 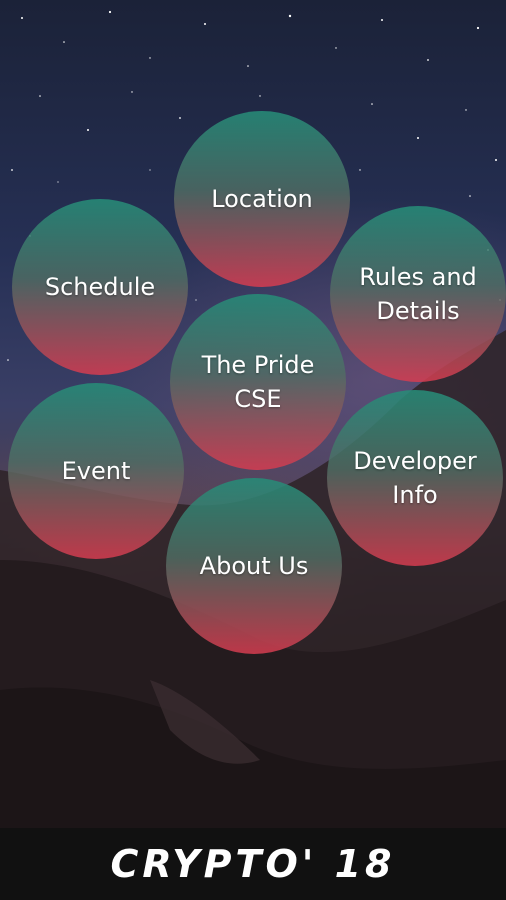 I want to click on rules-and-details-label: Rules and Details, so click(x=418, y=294).